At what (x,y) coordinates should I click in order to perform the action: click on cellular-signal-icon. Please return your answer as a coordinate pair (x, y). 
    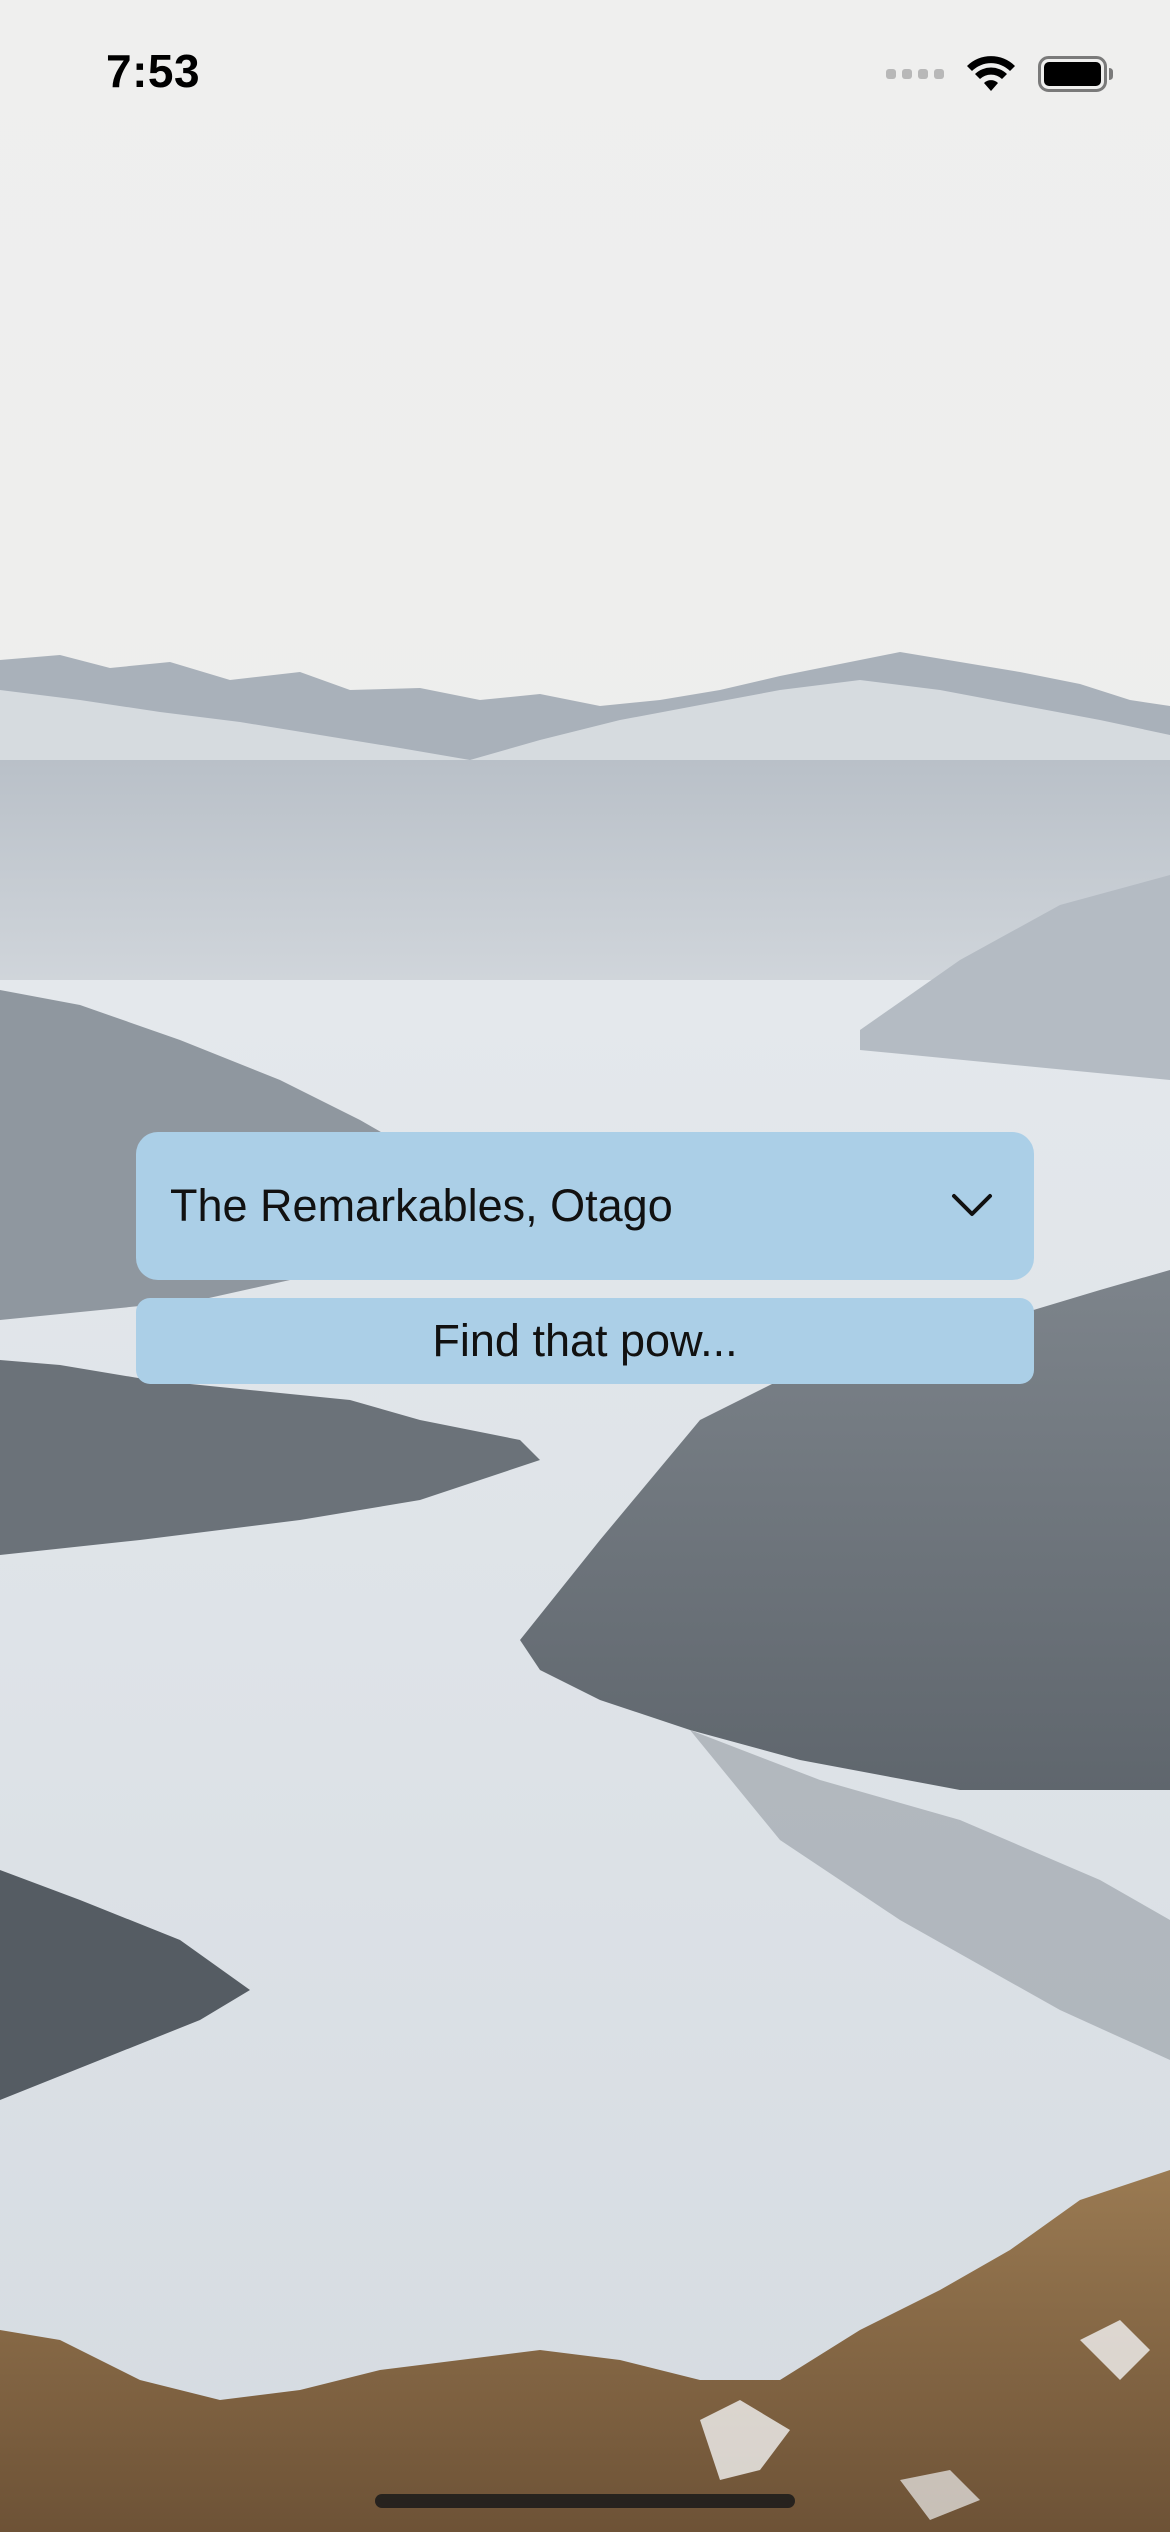
    Looking at the image, I should click on (915, 74).